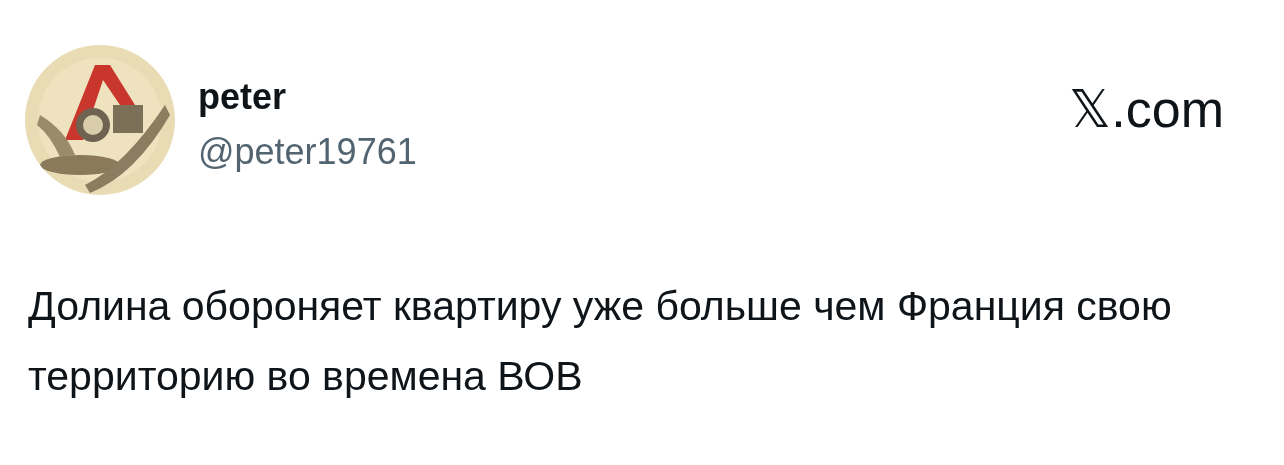 The width and height of the screenshot is (1284, 465). What do you see at coordinates (1146, 109) in the screenshot?
I see `source-logo: 𝕏.com` at bounding box center [1146, 109].